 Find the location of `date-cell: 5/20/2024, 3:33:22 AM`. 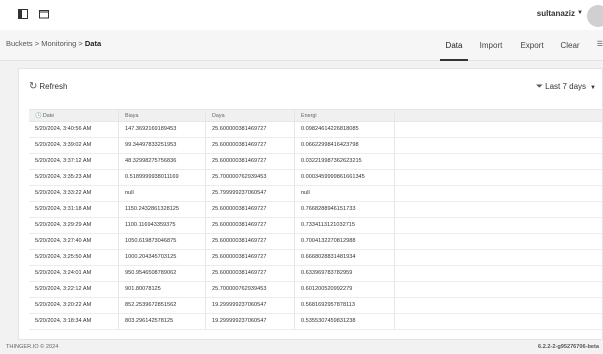

date-cell: 5/20/2024, 3:33:22 AM is located at coordinates (74, 193).